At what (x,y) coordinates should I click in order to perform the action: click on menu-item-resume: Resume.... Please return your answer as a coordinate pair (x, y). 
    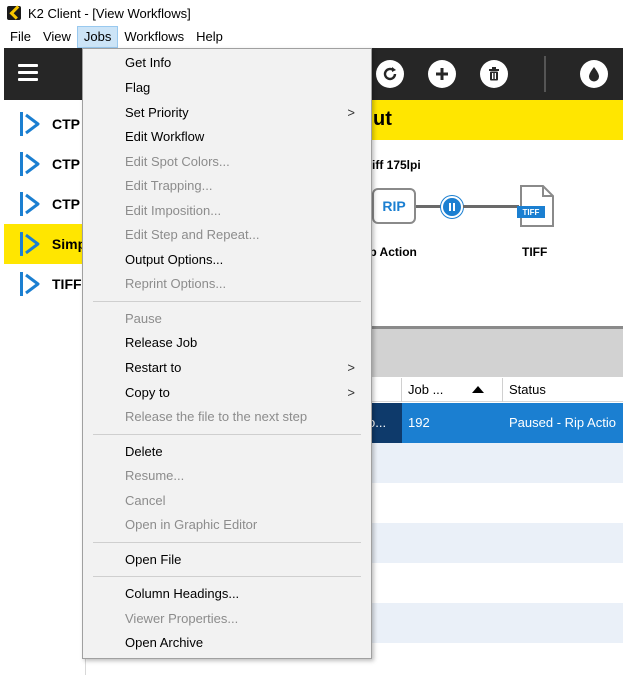
    Looking at the image, I should click on (227, 476).